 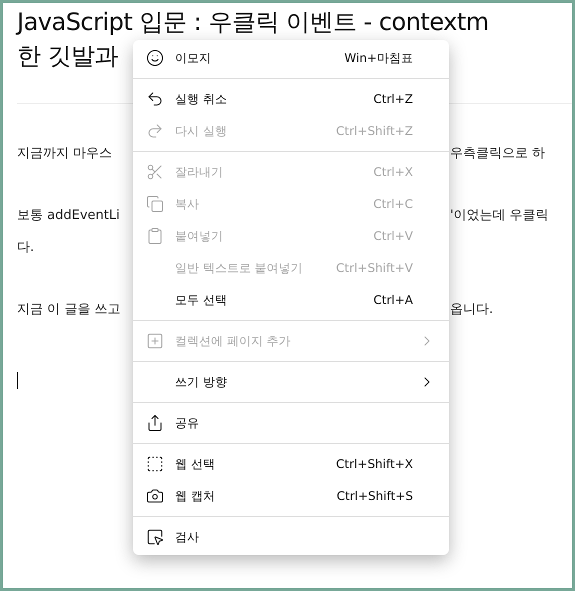 What do you see at coordinates (155, 99) in the screenshot?
I see `undo-icon` at bounding box center [155, 99].